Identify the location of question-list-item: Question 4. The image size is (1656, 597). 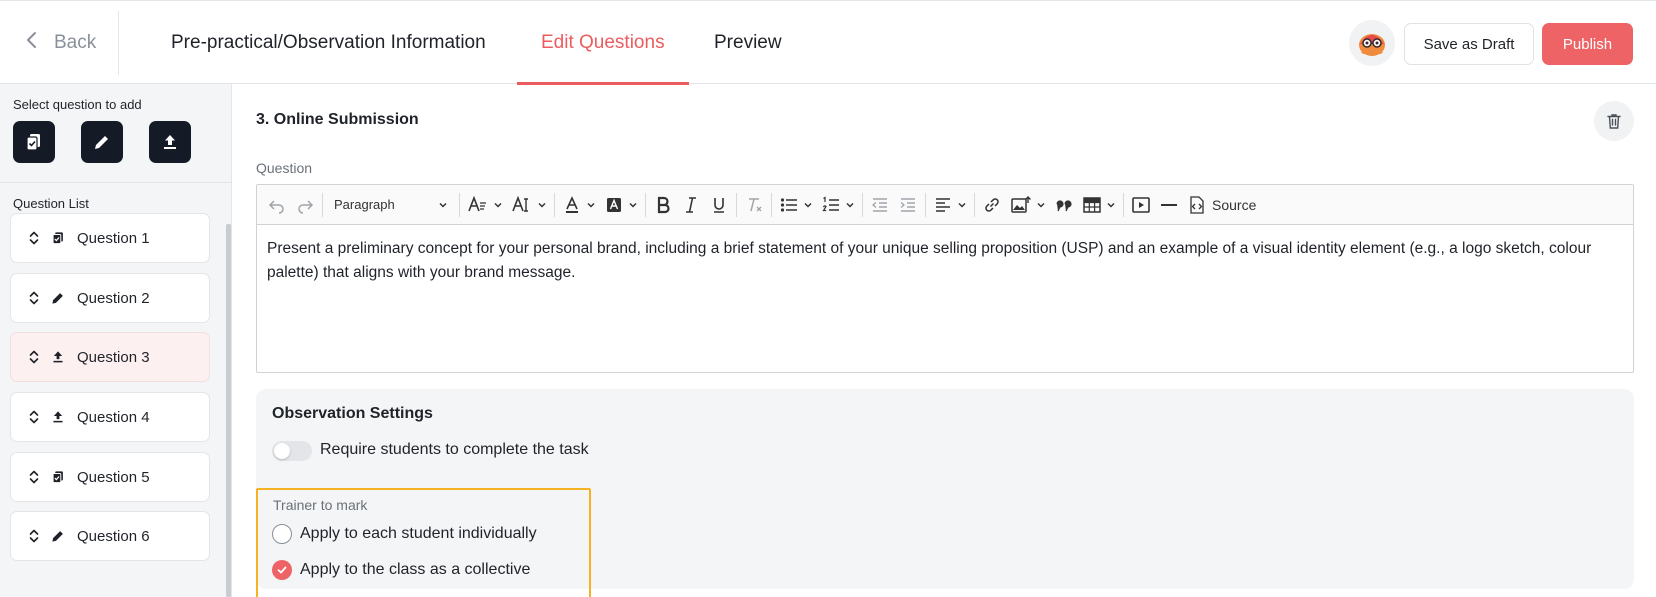
(110, 417).